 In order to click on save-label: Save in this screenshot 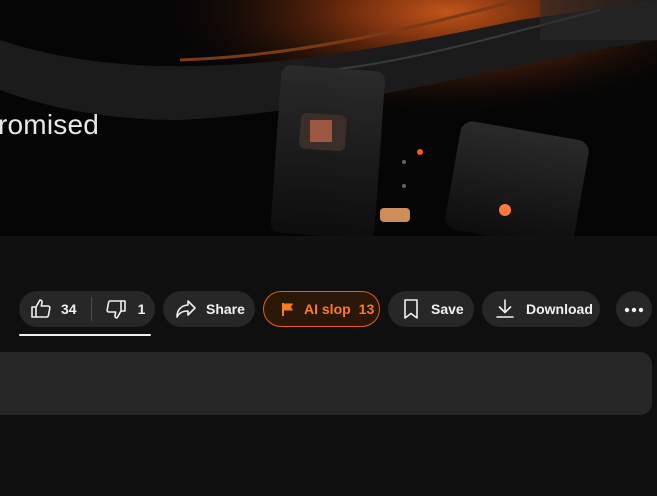, I will do `click(447, 309)`.